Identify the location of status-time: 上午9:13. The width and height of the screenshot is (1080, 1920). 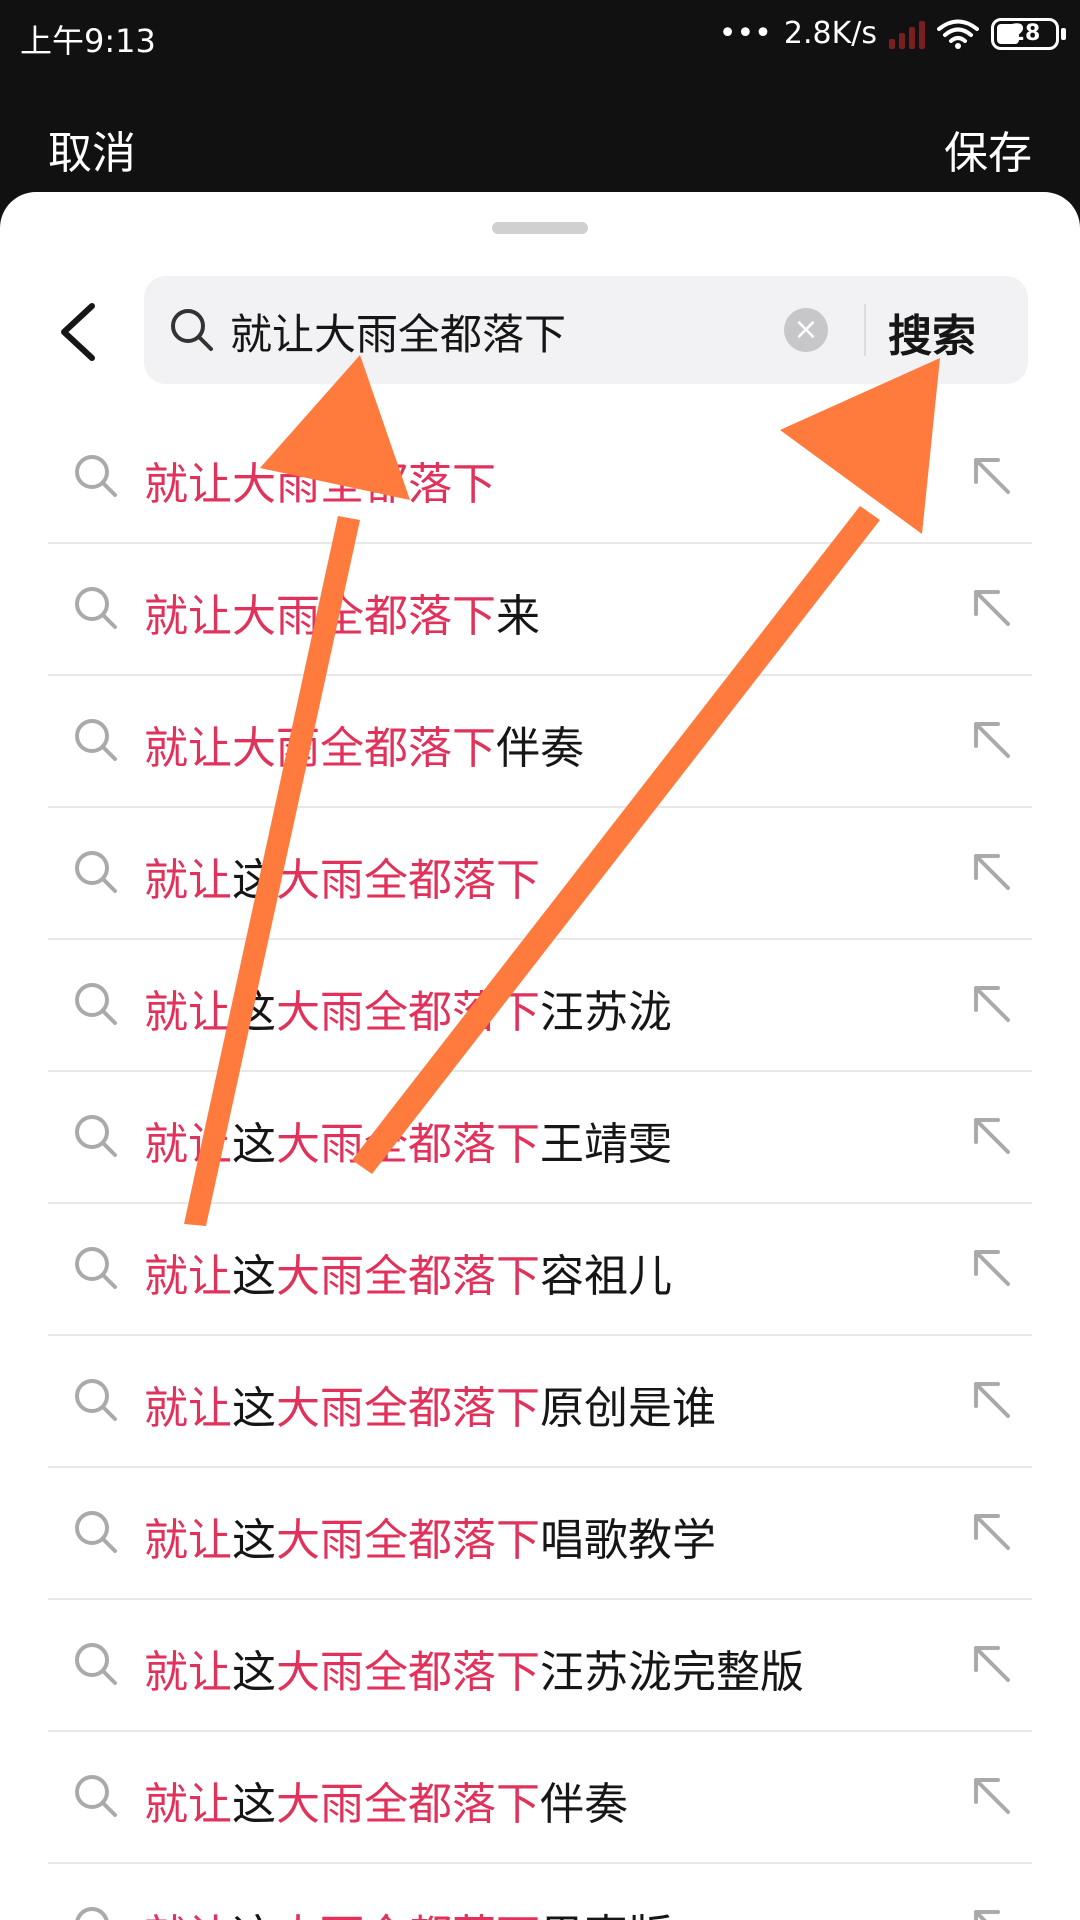
(88, 41).